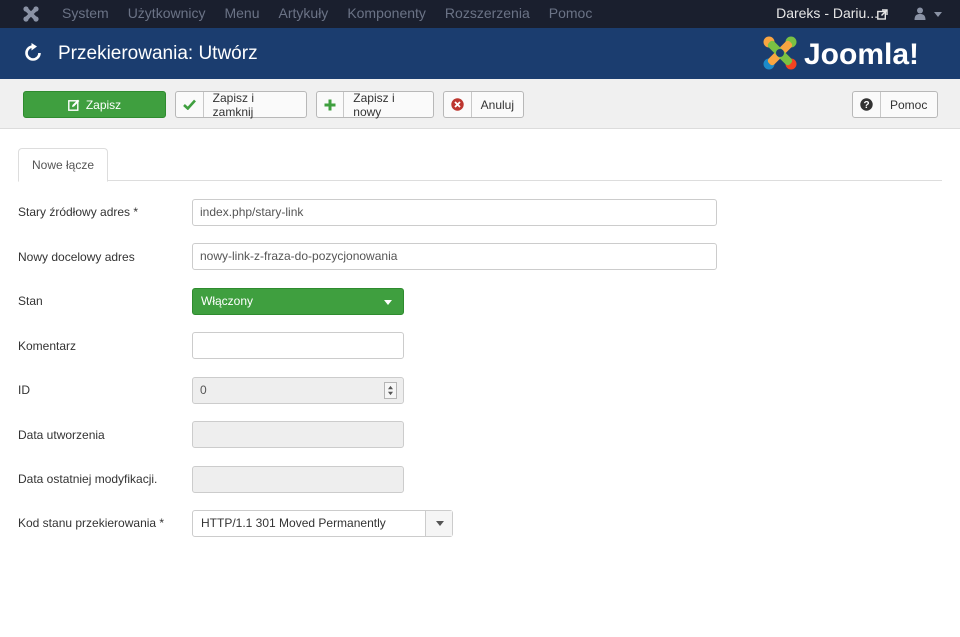  What do you see at coordinates (882, 14) in the screenshot?
I see `external-link-icon` at bounding box center [882, 14].